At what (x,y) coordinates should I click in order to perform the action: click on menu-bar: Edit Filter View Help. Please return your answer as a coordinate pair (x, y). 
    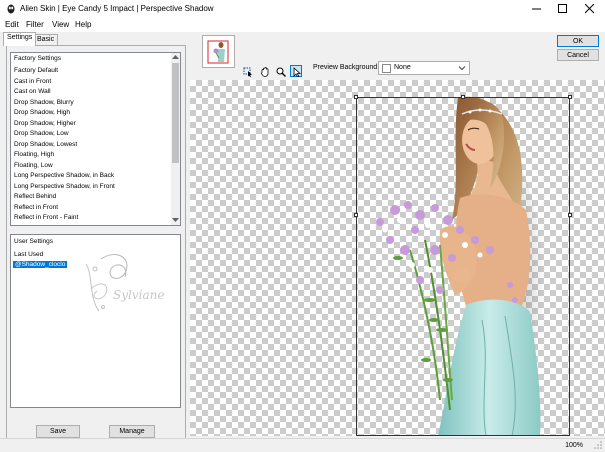
    Looking at the image, I should click on (302, 25).